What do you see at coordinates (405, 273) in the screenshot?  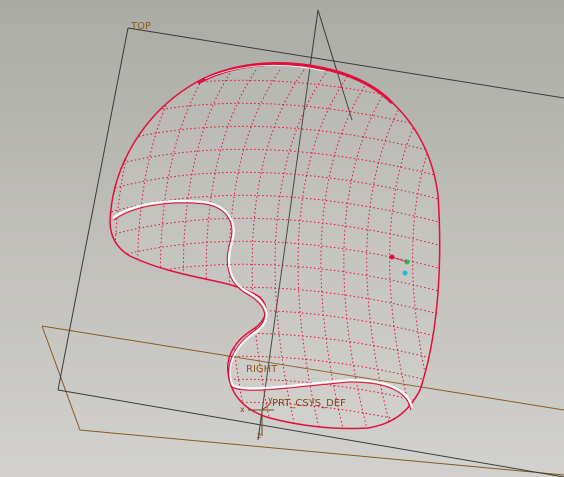 I see `selection-point-cyan` at bounding box center [405, 273].